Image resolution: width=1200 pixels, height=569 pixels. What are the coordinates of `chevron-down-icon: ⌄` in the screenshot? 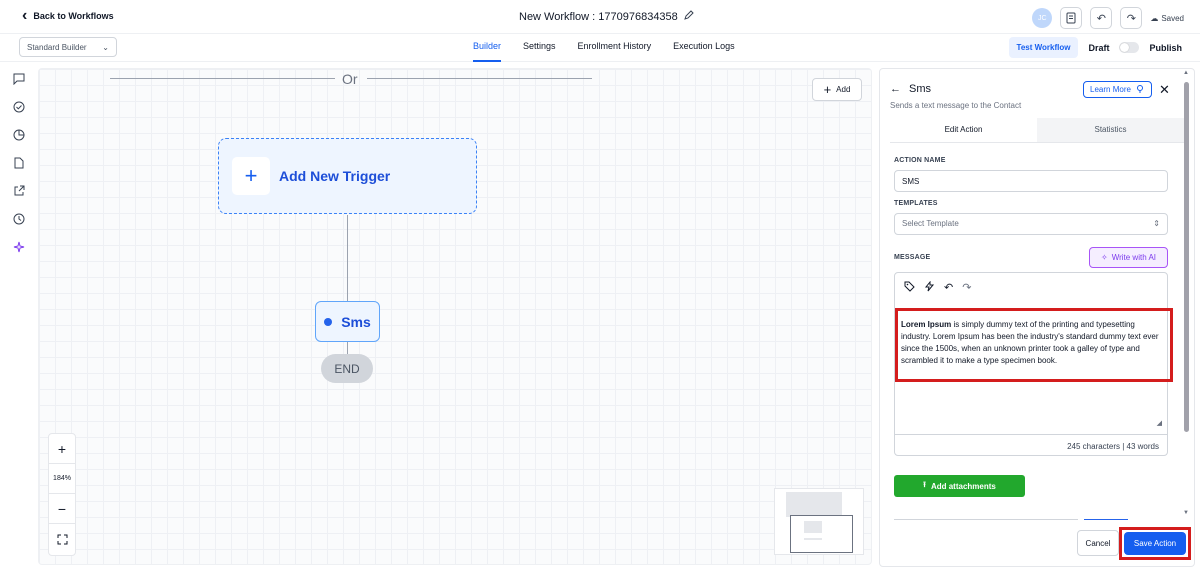 It's located at (105, 47).